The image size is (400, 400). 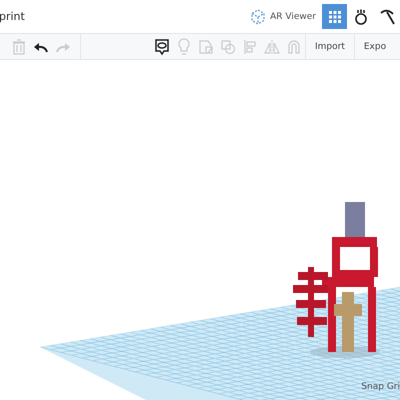 I want to click on toolbar-button: Import, so click(x=329, y=46).